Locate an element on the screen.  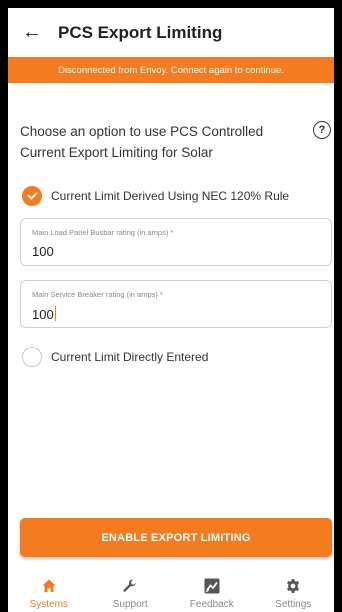
help-glyph: ? is located at coordinates (322, 130).